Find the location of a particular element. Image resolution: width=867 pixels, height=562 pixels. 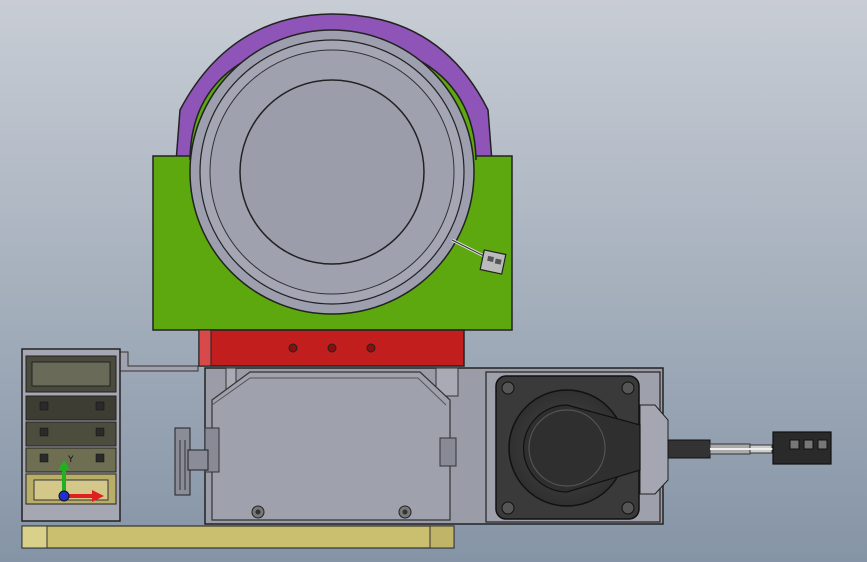

triad-y-label: Y is located at coordinates (70, 460).